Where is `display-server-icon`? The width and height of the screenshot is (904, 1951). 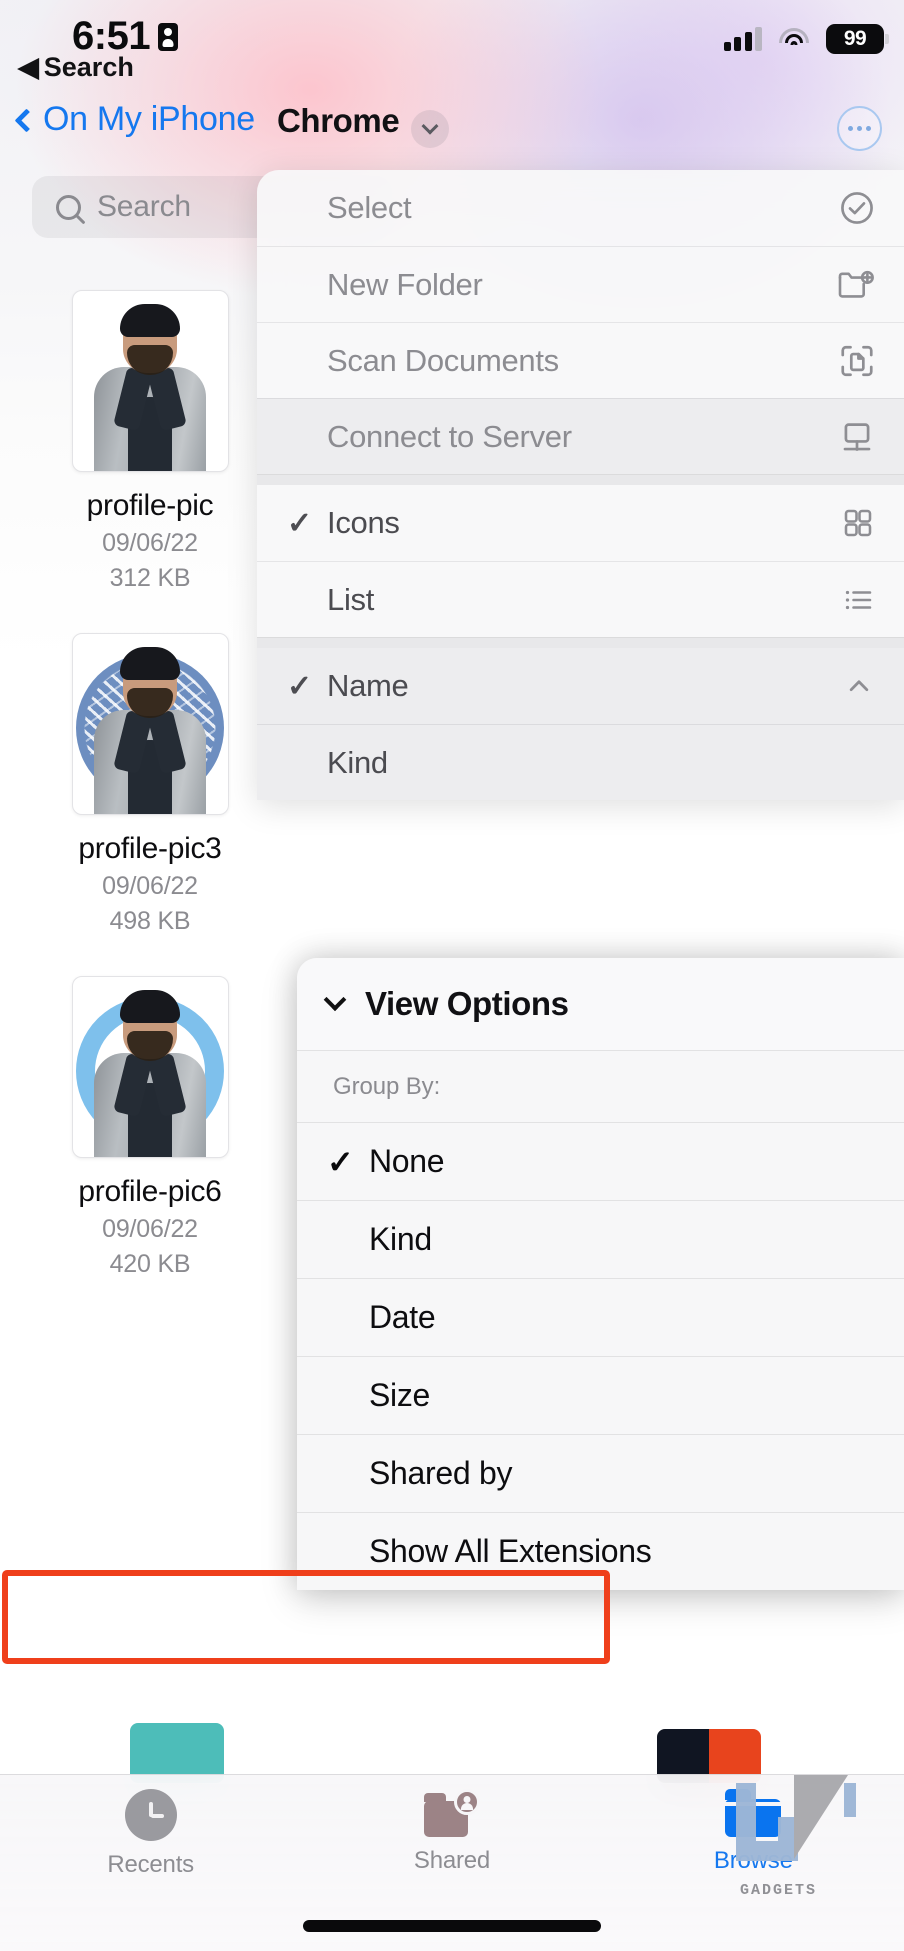 display-server-icon is located at coordinates (853, 437).